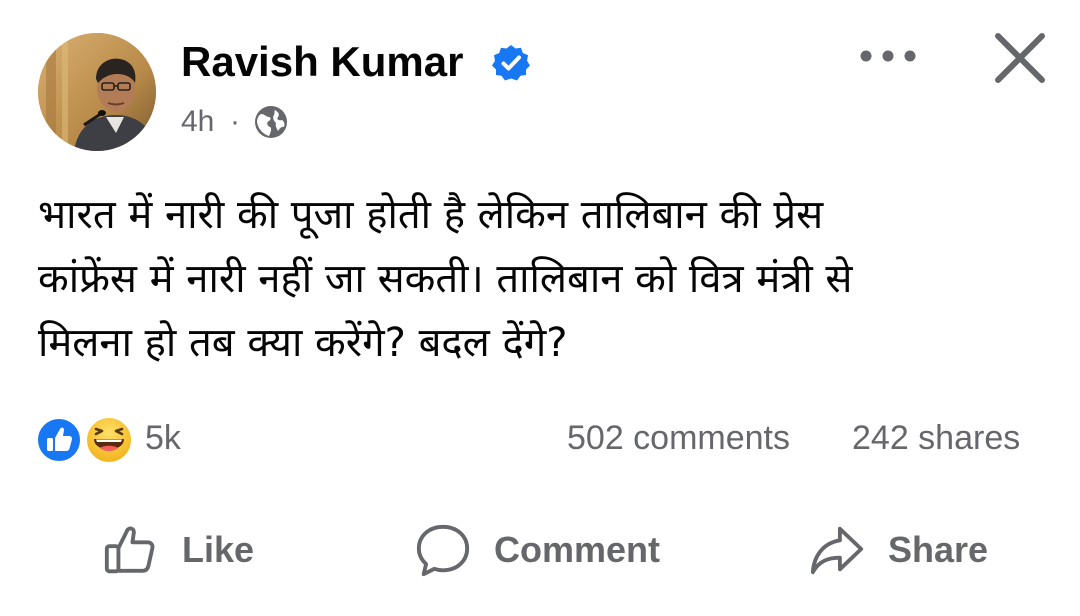  What do you see at coordinates (443, 550) in the screenshot?
I see `comment-bubble-icon` at bounding box center [443, 550].